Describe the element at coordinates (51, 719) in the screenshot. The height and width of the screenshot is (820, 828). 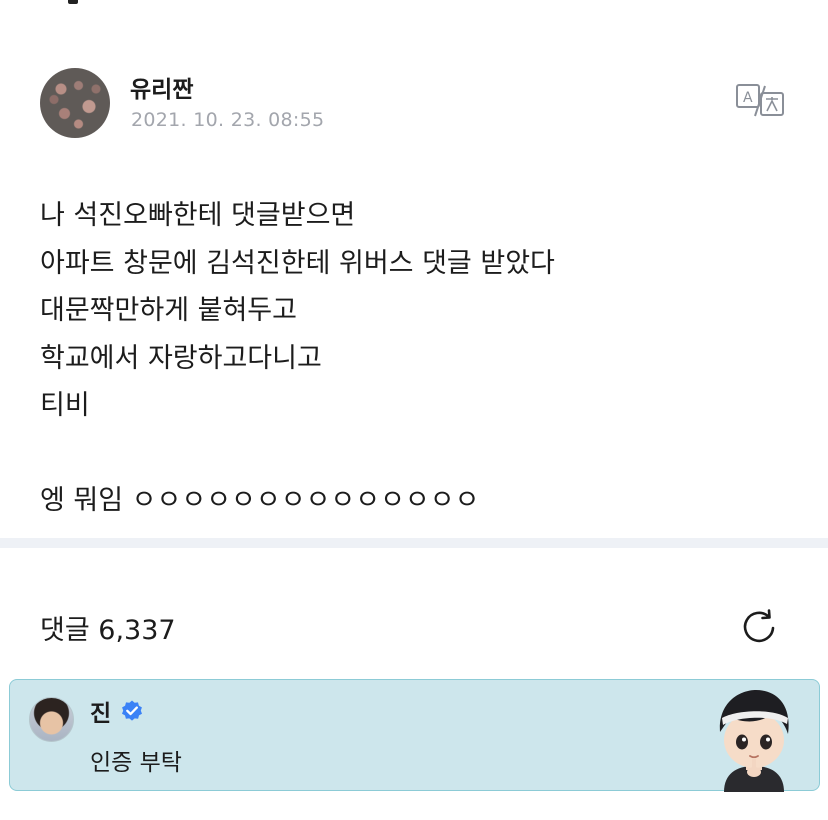
I see `commenter-avatar` at that location.